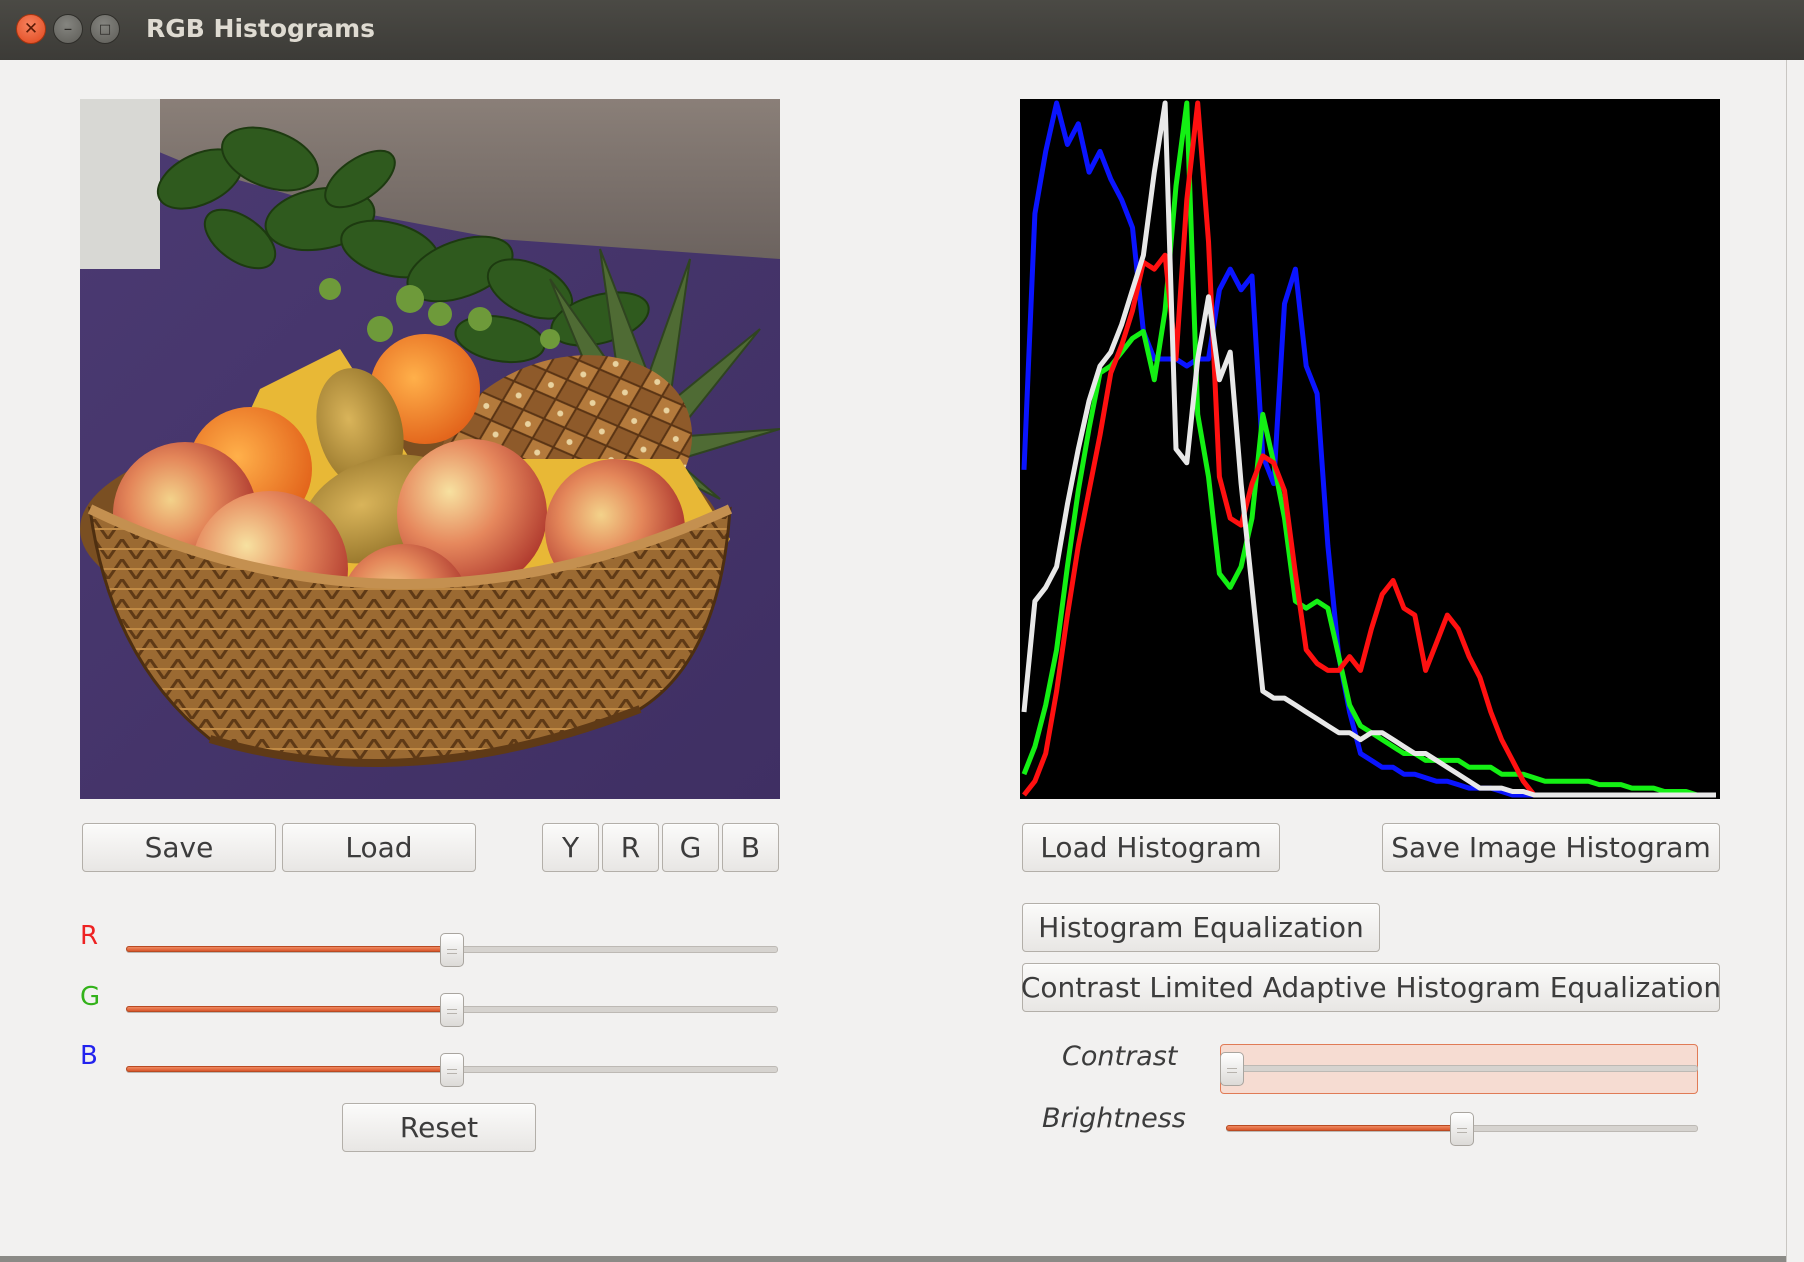 This screenshot has height=1262, width=1804. What do you see at coordinates (1465, 1068) in the screenshot?
I see `slider-groove` at bounding box center [1465, 1068].